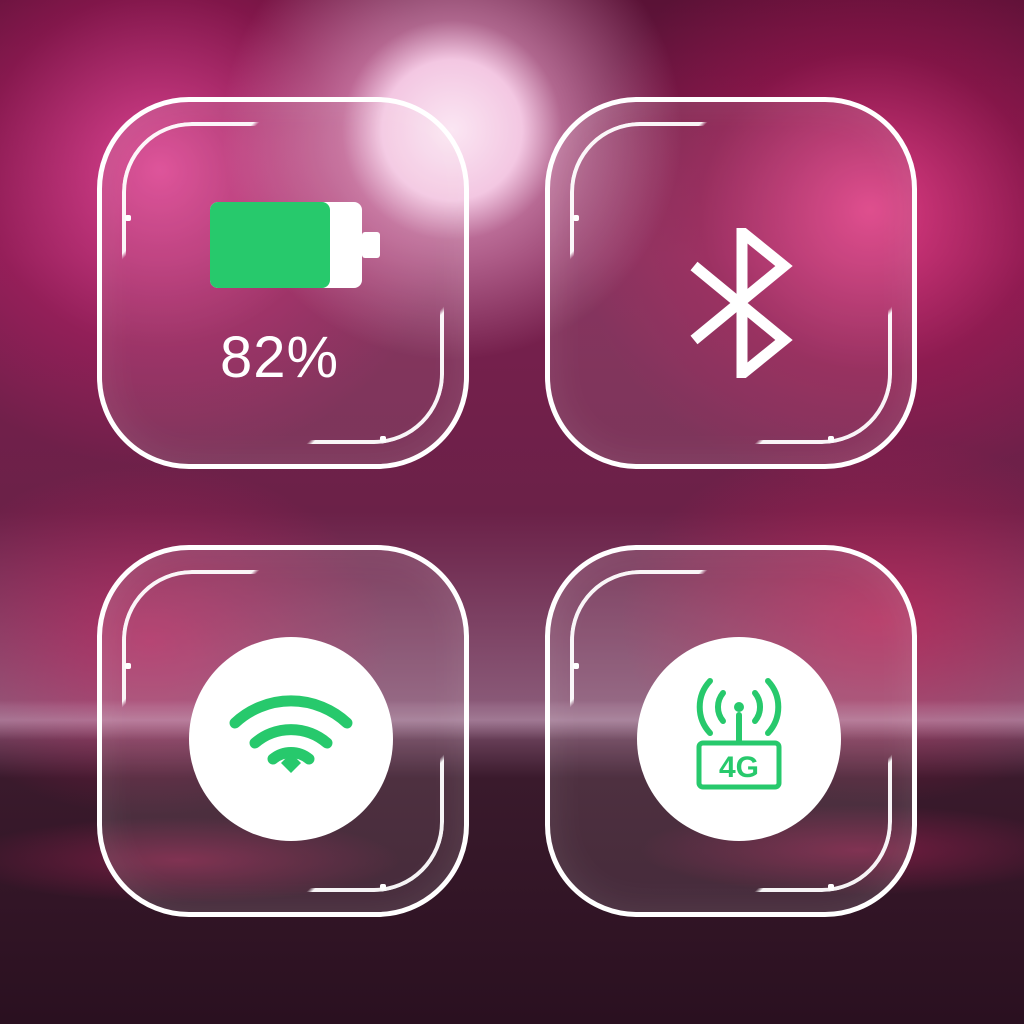 This screenshot has height=1024, width=1024. I want to click on wifi-widget, so click(283, 731).